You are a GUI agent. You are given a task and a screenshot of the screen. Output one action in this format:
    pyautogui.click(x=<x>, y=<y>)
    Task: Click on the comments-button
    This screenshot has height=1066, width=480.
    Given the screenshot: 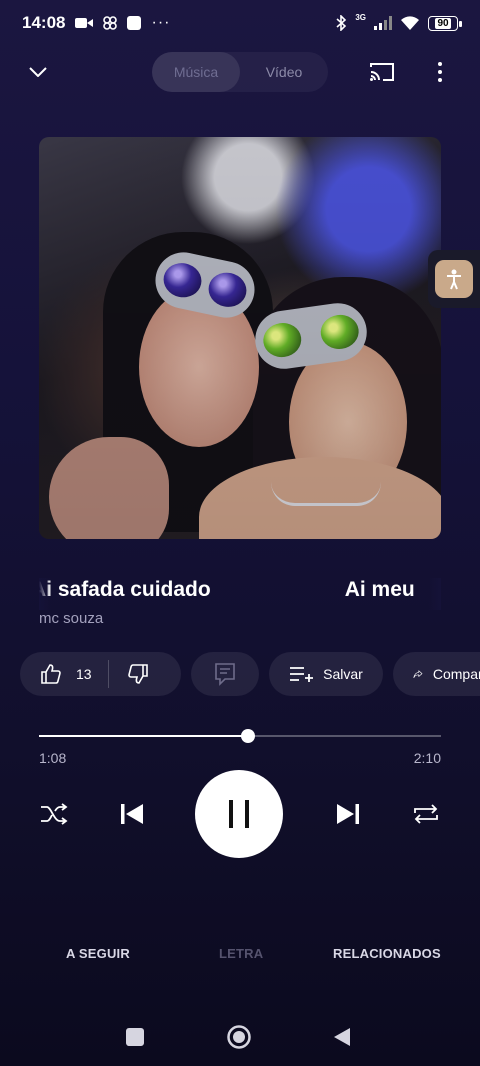 What is the action you would take?
    pyautogui.click(x=225, y=674)
    